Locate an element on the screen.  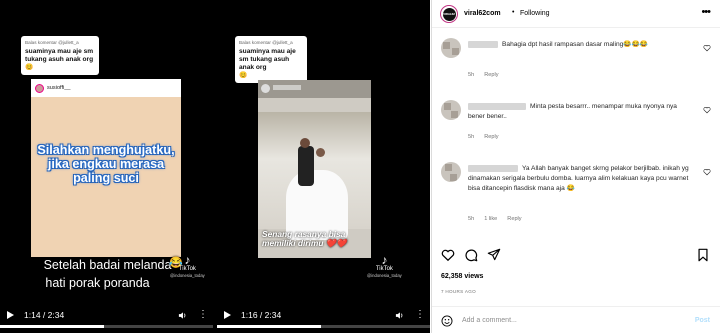
share-icon is located at coordinates (494, 255).